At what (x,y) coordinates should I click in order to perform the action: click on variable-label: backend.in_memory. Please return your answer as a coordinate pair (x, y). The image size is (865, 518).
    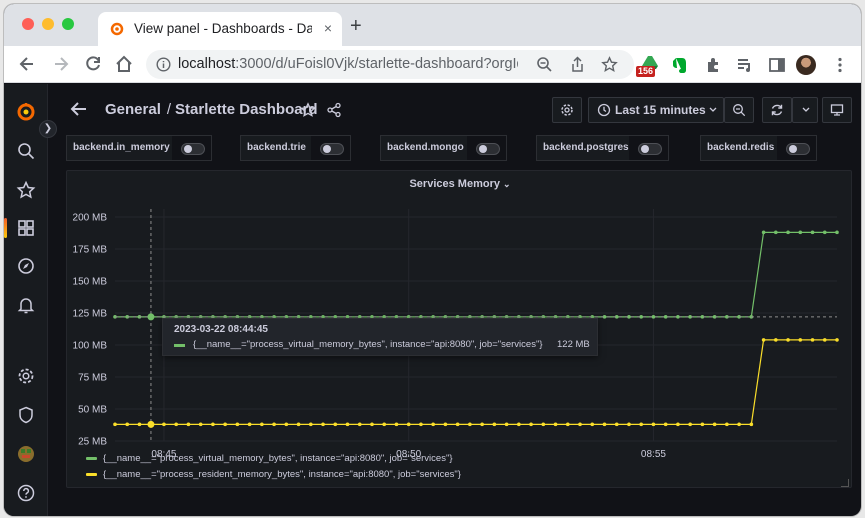
    Looking at the image, I should click on (121, 148).